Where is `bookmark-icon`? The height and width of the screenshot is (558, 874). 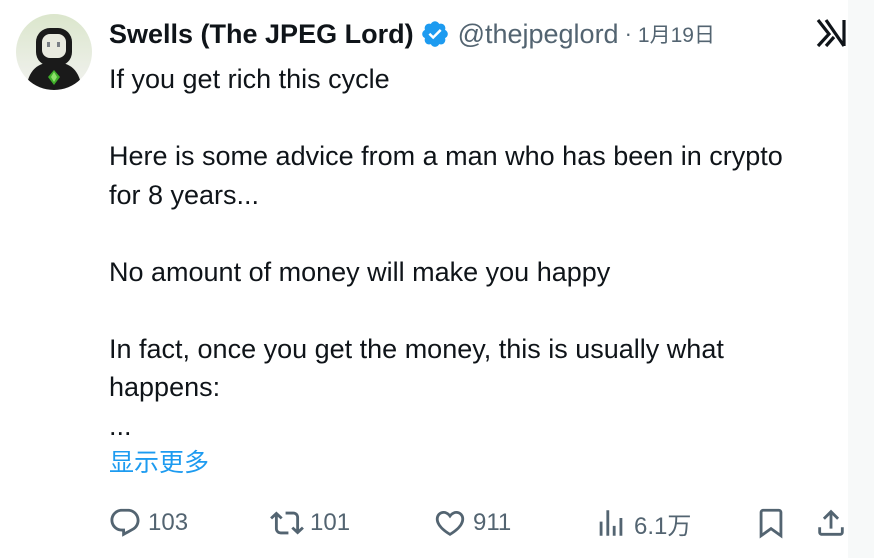 bookmark-icon is located at coordinates (771, 523).